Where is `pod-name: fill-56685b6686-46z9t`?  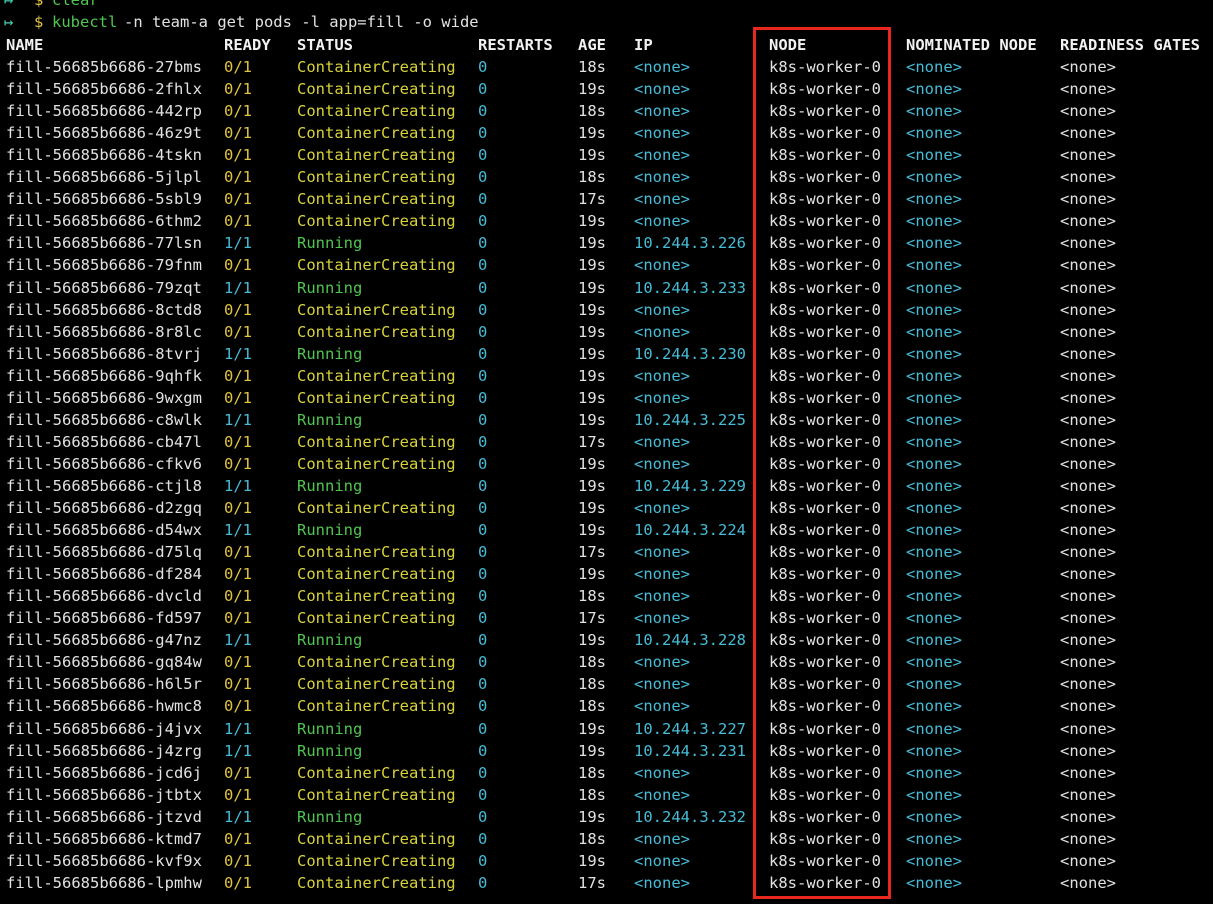 pod-name: fill-56685b6686-46z9t is located at coordinates (104, 133).